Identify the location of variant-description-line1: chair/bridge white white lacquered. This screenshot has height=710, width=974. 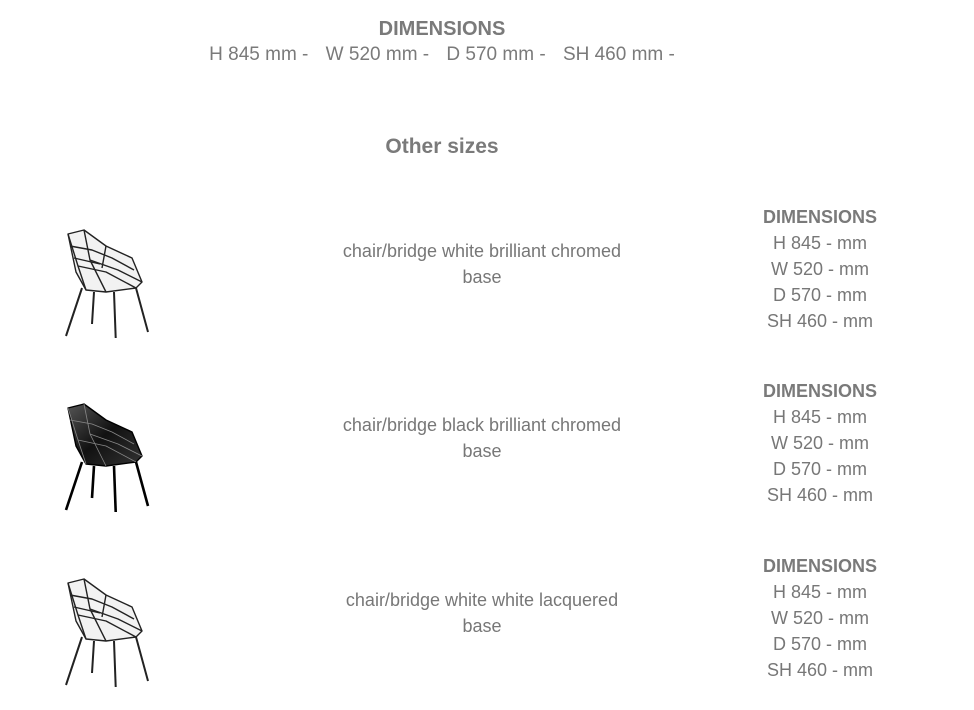
(482, 600).